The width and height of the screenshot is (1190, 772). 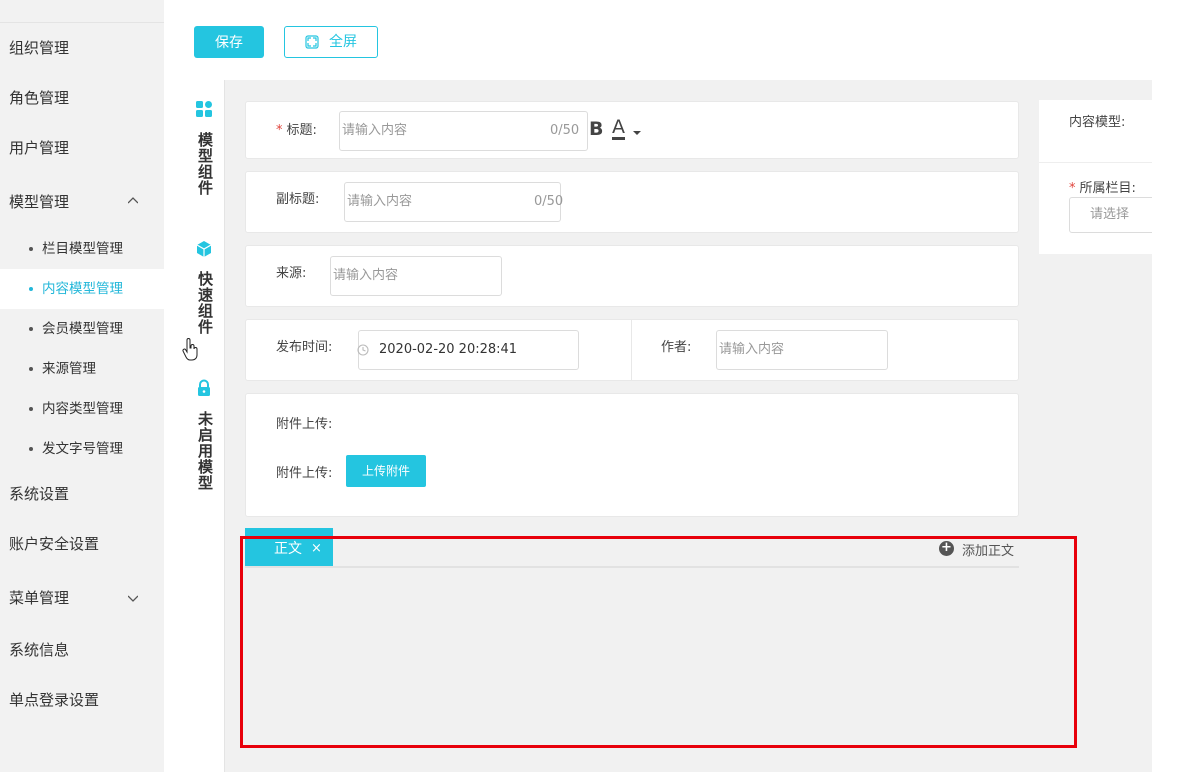 I want to click on upload-attachment-button: 上传附件, so click(x=386, y=471).